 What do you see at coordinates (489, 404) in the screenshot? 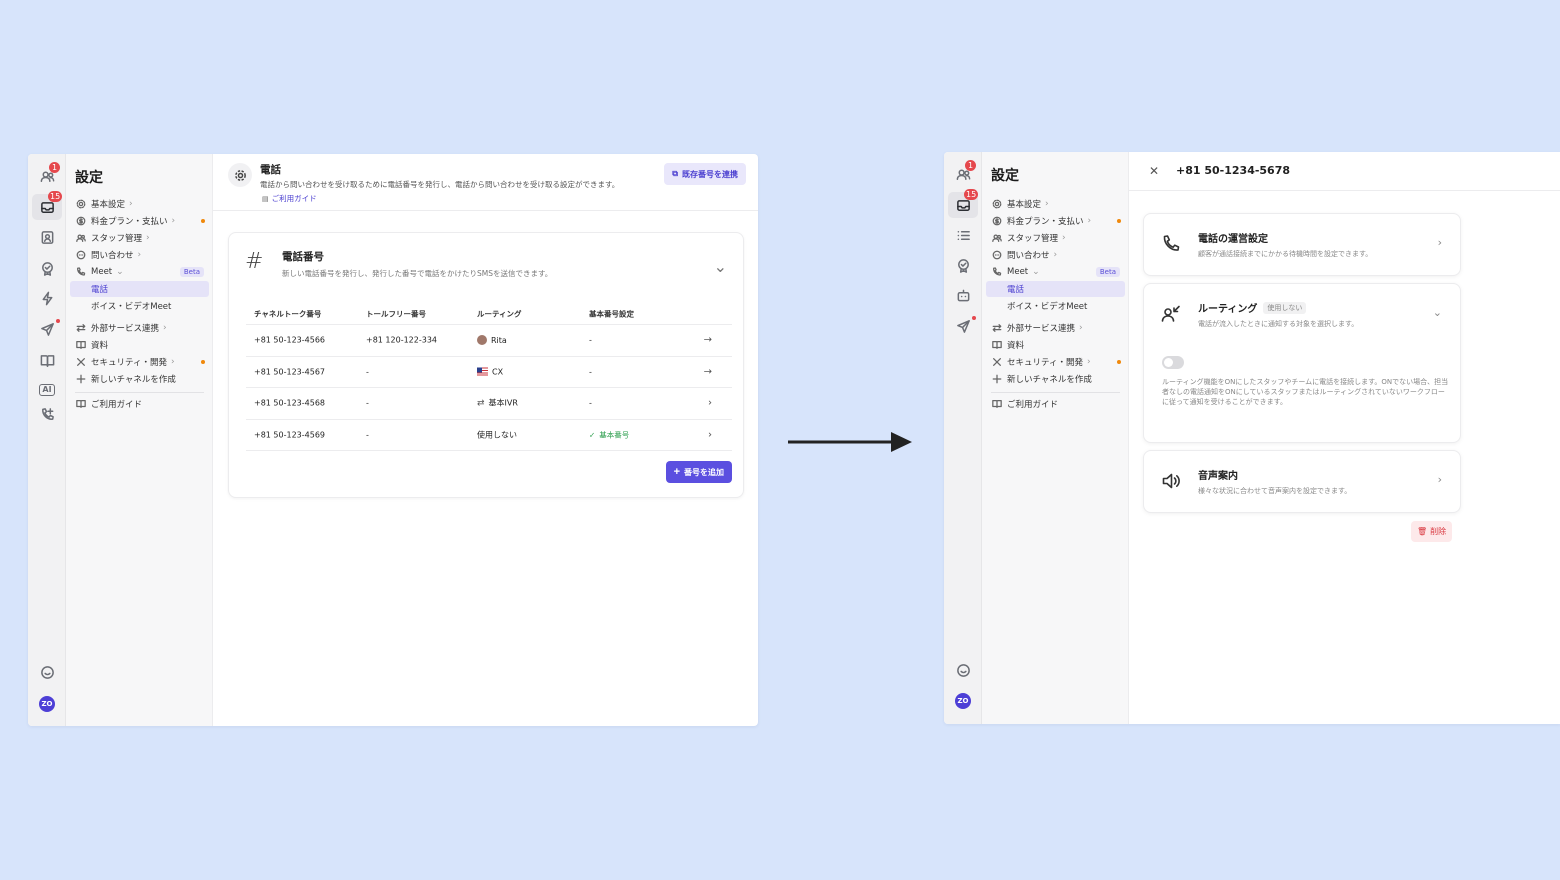
I see `table-row: +81 50-123-4568 - ⇄ 基本IVR - ›` at bounding box center [489, 404].